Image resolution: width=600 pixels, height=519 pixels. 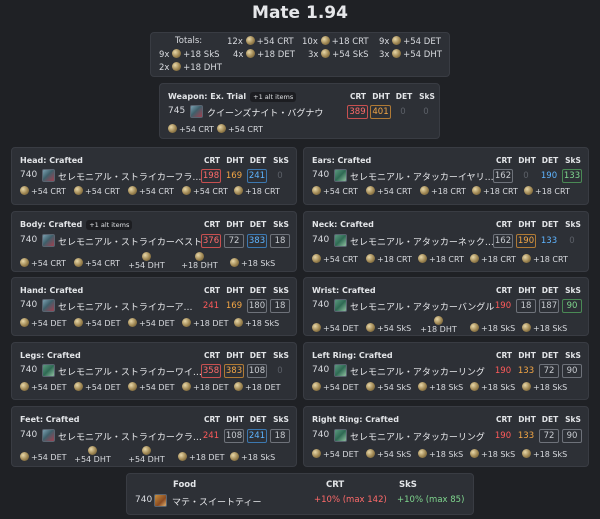 What do you see at coordinates (549, 241) in the screenshot?
I see `stat-det: 133` at bounding box center [549, 241].